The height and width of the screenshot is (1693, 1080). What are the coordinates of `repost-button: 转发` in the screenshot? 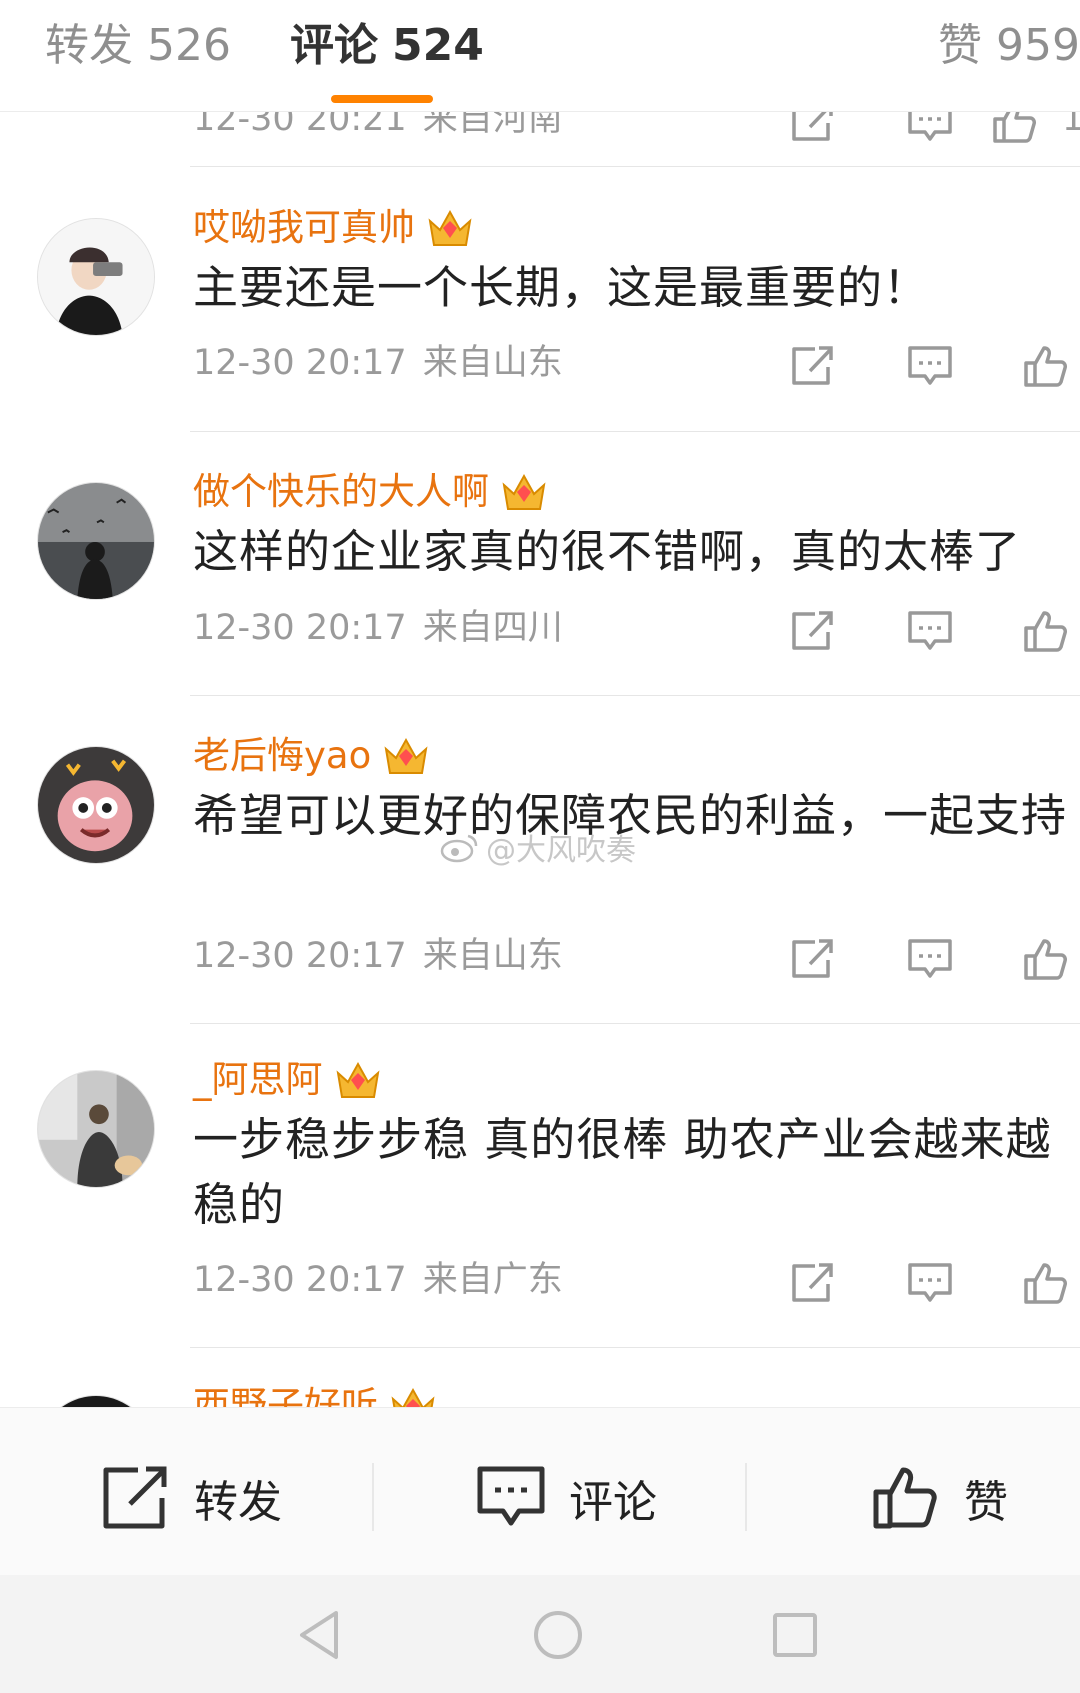 It's located at (191, 1498).